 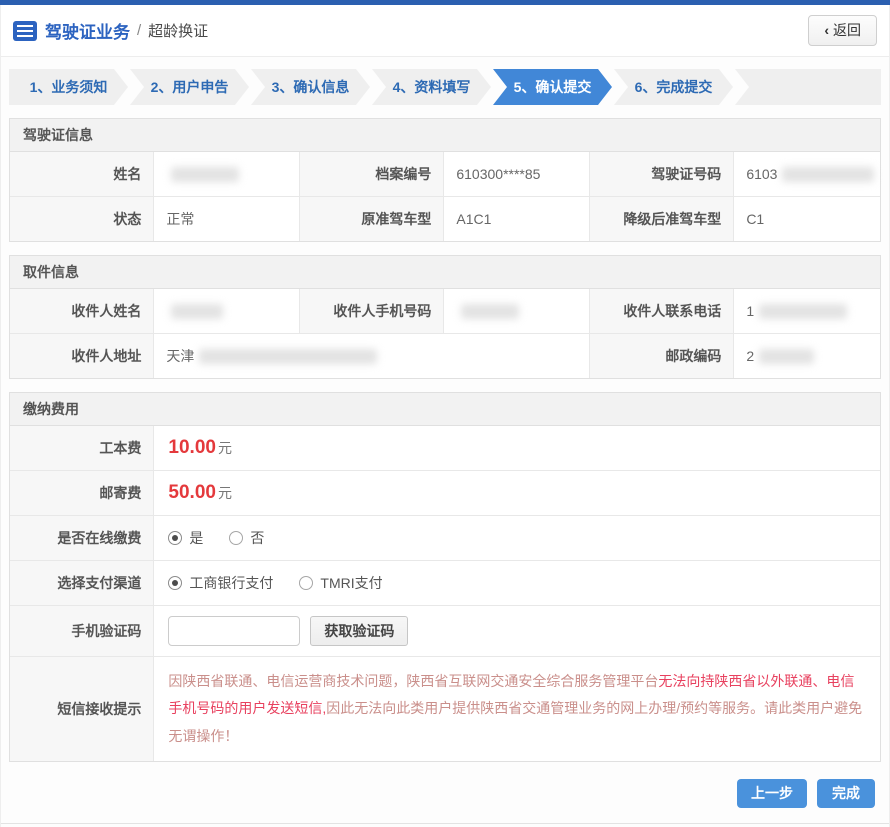 I want to click on online-payment-label: 是否在线缴费, so click(x=82, y=538).